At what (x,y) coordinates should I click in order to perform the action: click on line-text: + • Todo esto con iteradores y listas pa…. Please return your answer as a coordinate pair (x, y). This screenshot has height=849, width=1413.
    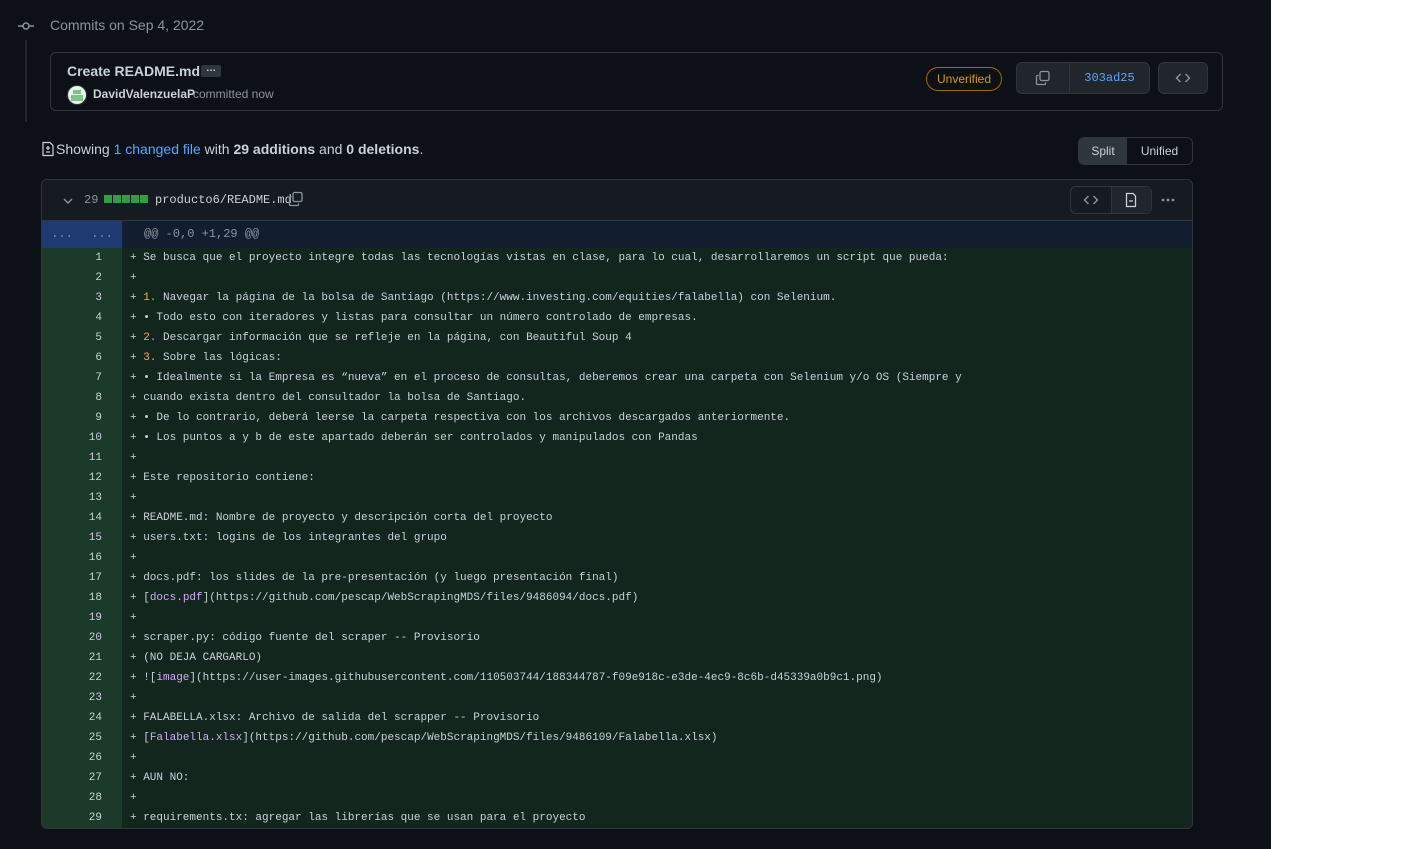
    Looking at the image, I should click on (414, 318).